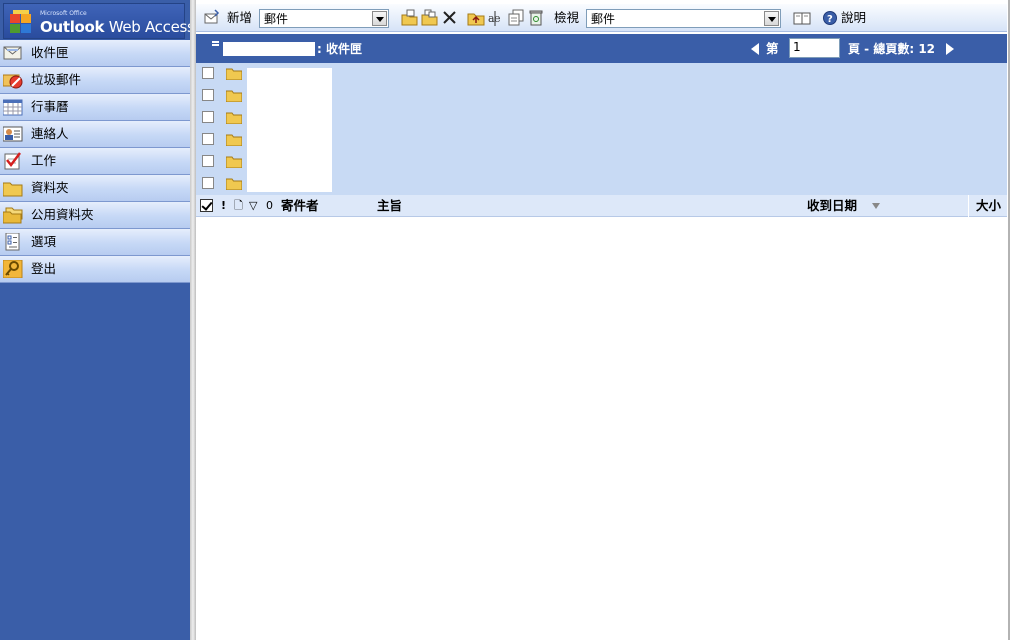 This screenshot has height=640, width=1010. I want to click on select-all-checkbox, so click(206, 205).